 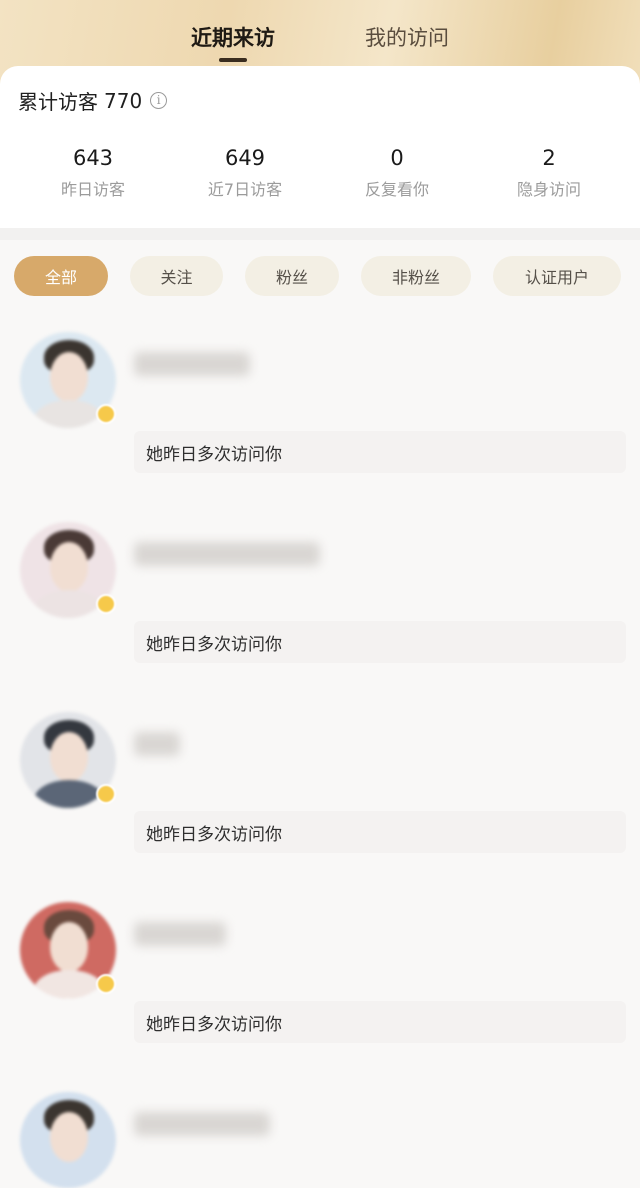 I want to click on stat-label: 近7日访客, so click(x=245, y=189).